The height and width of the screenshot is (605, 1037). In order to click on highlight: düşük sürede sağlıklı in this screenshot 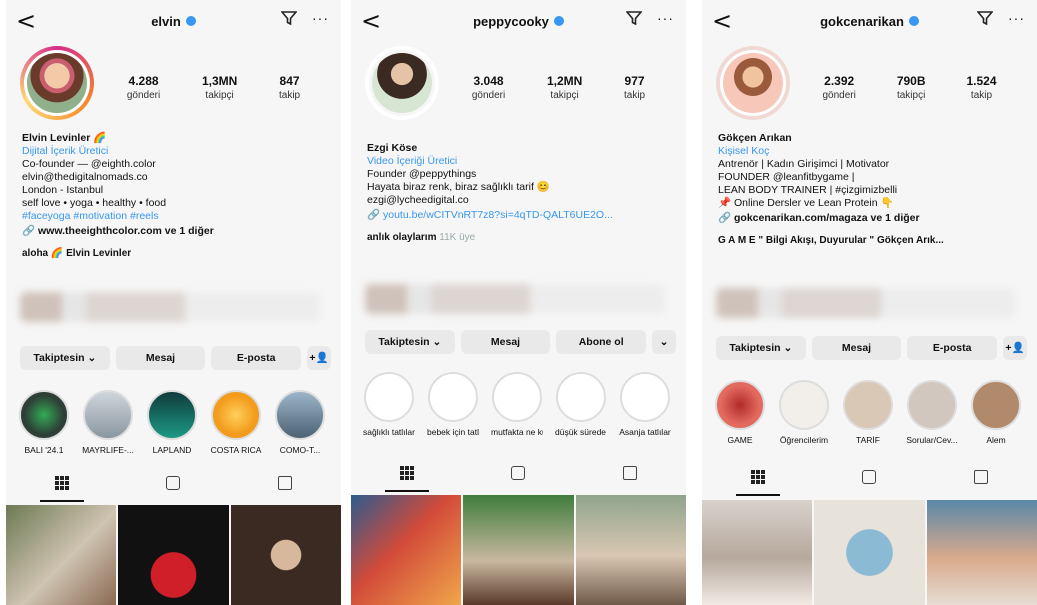, I will do `click(581, 404)`.